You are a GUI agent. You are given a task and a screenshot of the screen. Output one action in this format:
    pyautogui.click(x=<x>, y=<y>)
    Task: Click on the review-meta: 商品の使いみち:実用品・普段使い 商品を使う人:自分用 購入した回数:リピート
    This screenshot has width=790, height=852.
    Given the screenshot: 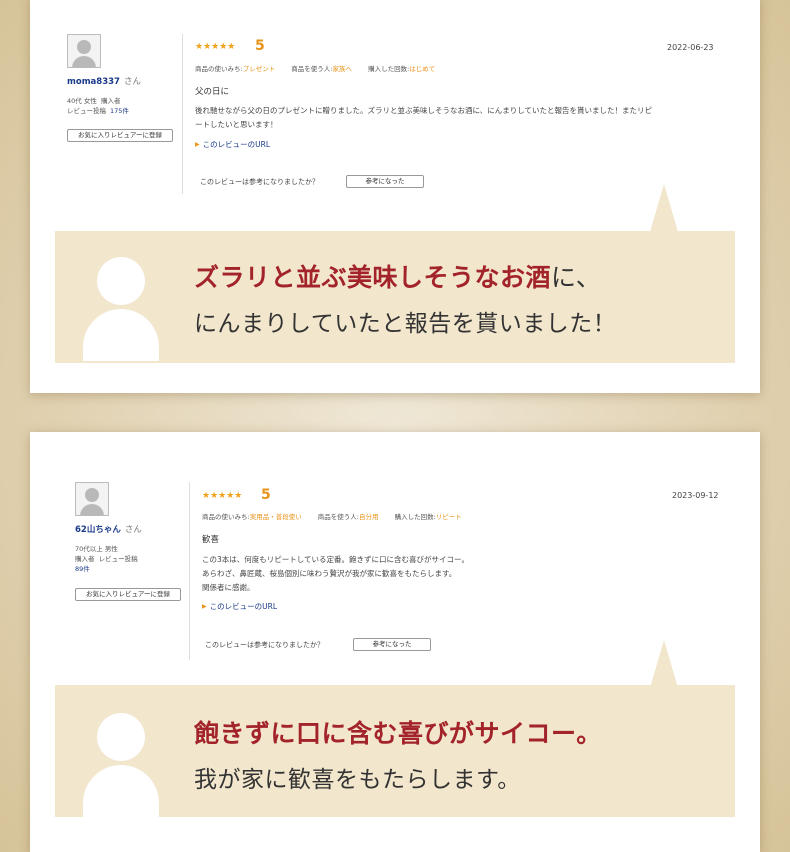 What is the action you would take?
    pyautogui.click(x=332, y=516)
    